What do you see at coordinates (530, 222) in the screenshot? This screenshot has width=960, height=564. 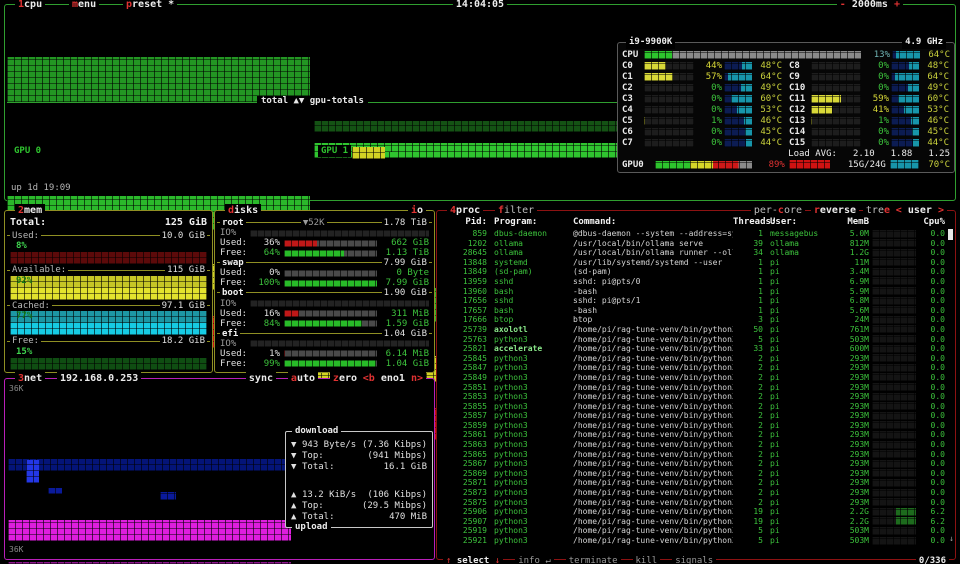 I see `header-program: Program:` at bounding box center [530, 222].